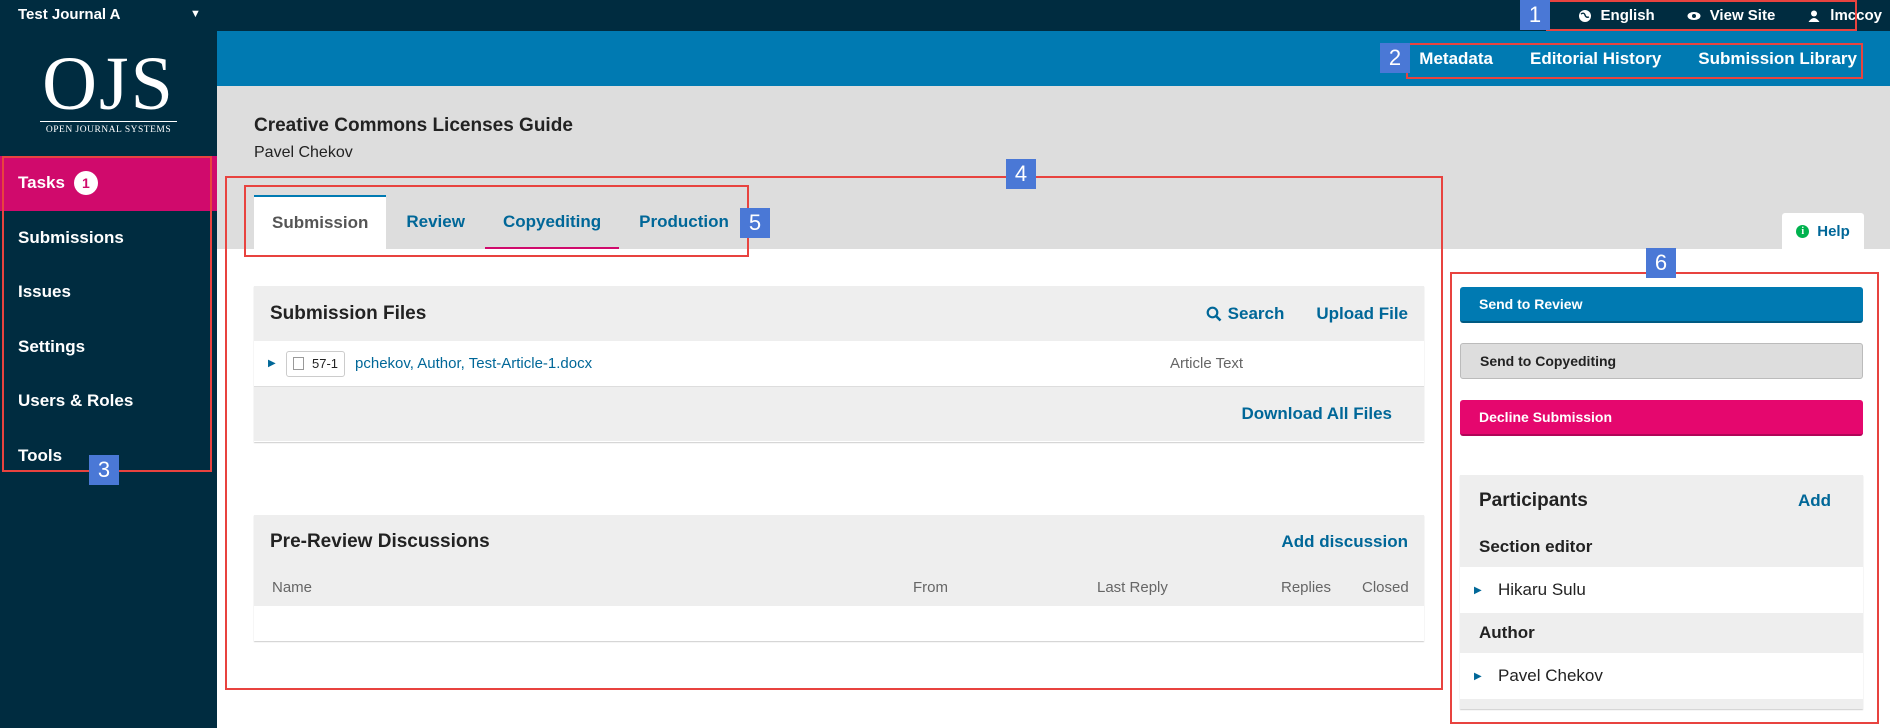 Image resolution: width=1890 pixels, height=728 pixels. Describe the element at coordinates (69, 14) in the screenshot. I see `journal-switcher: Test Journal A` at that location.